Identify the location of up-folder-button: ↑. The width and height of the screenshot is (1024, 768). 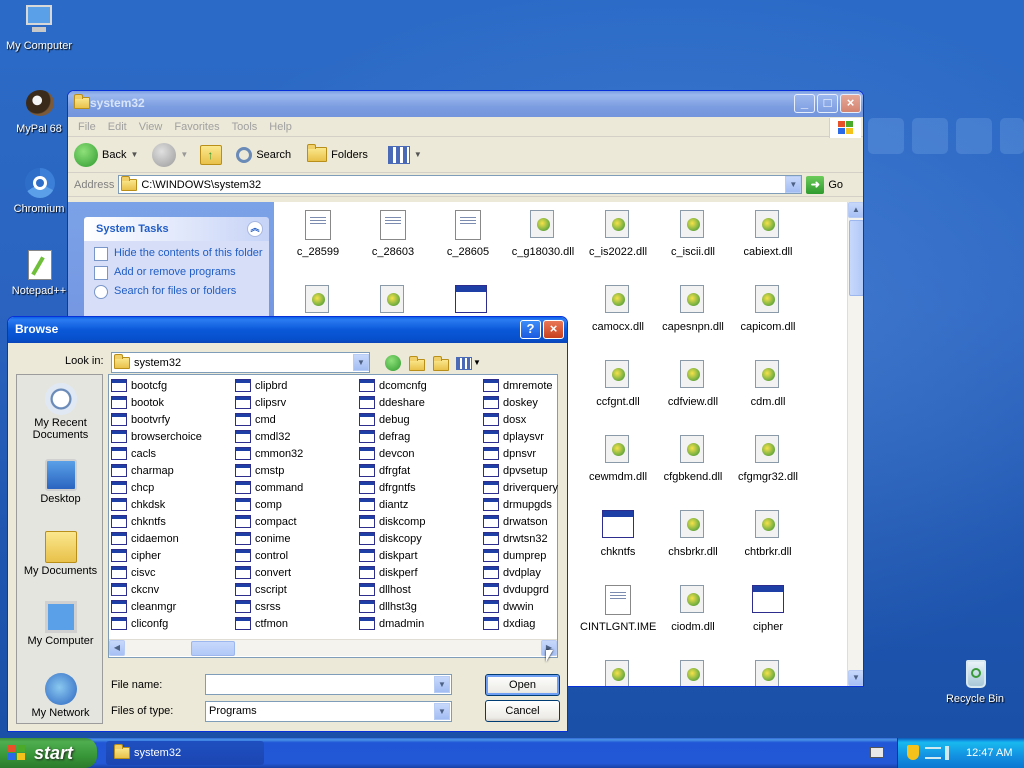
(211, 154).